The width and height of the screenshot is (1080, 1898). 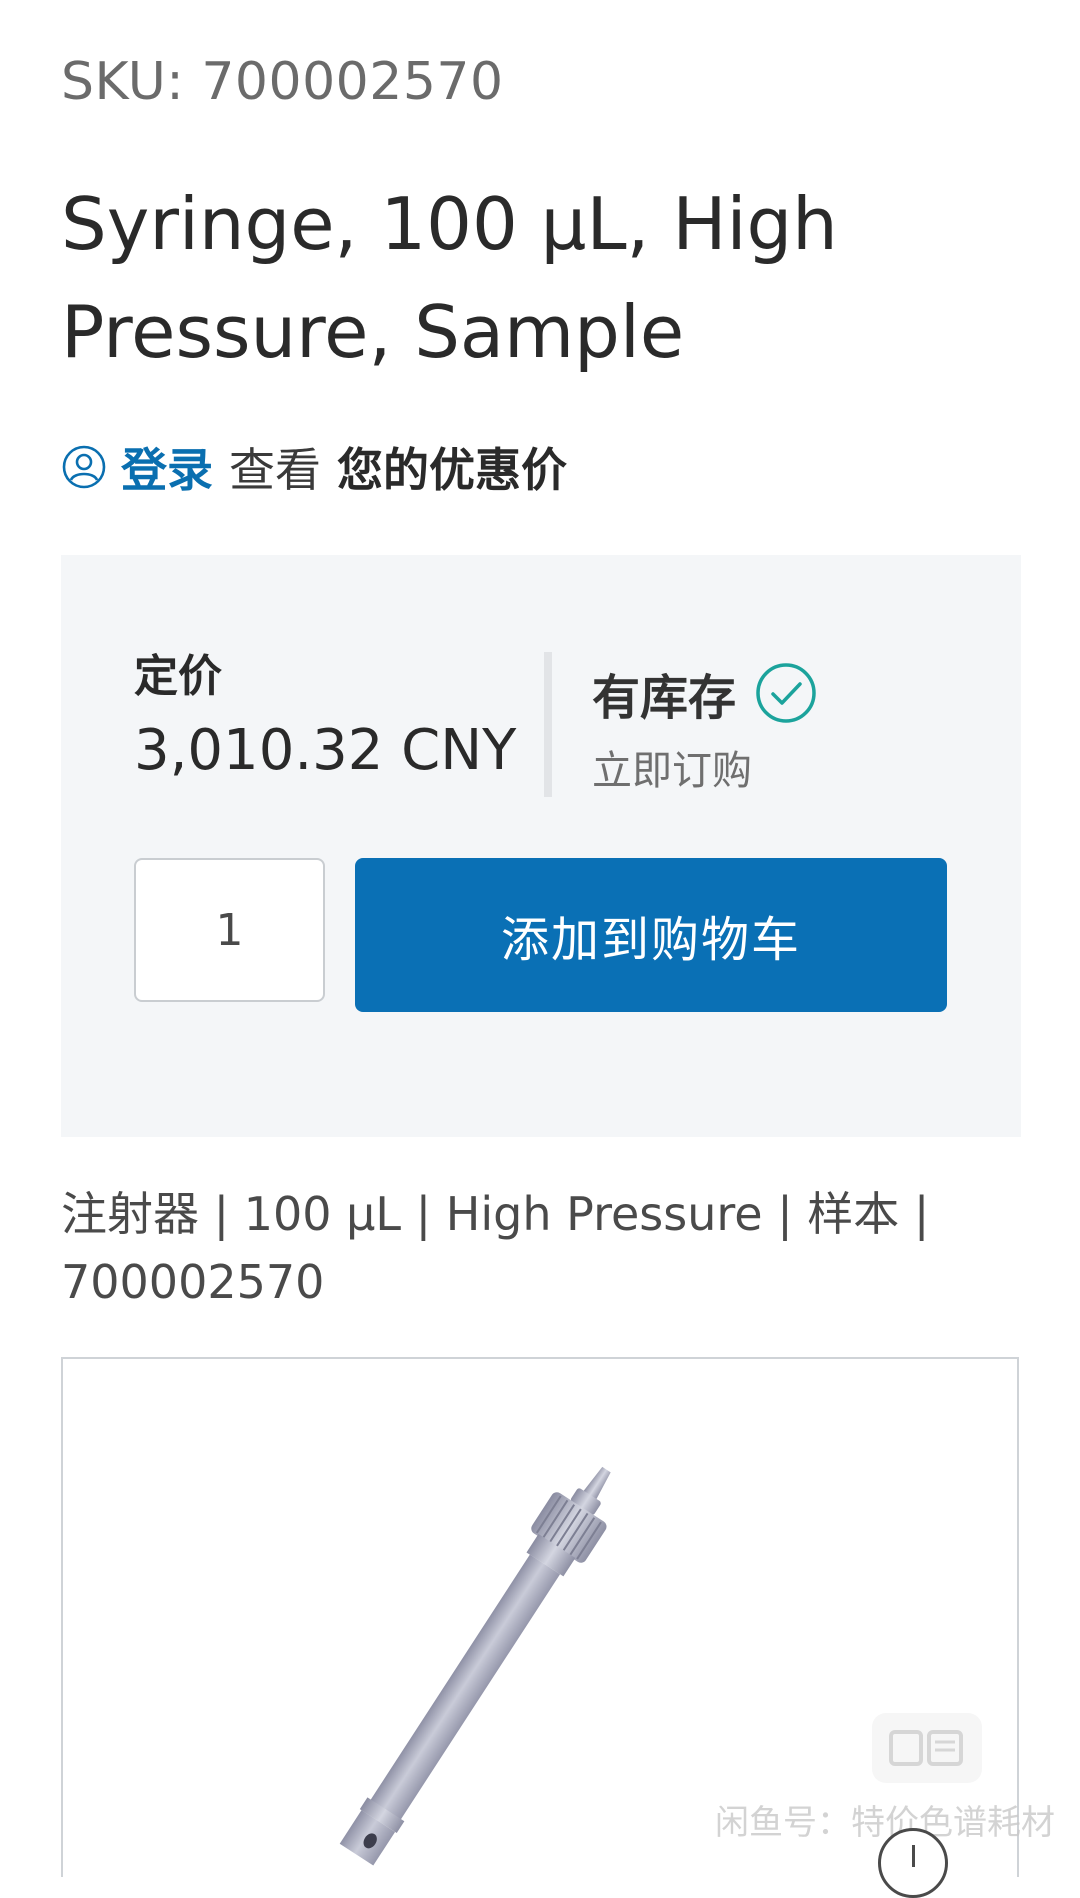 I want to click on list-price-label: 定价, so click(x=178, y=676).